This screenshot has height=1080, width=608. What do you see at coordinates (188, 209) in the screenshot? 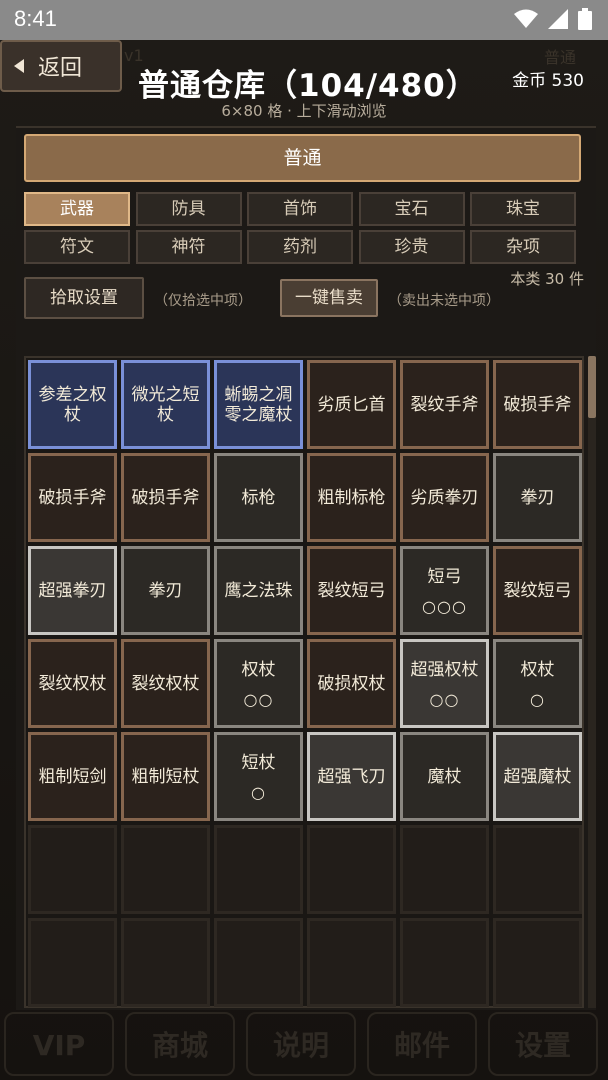
I see `tab-1: 防具` at bounding box center [188, 209].